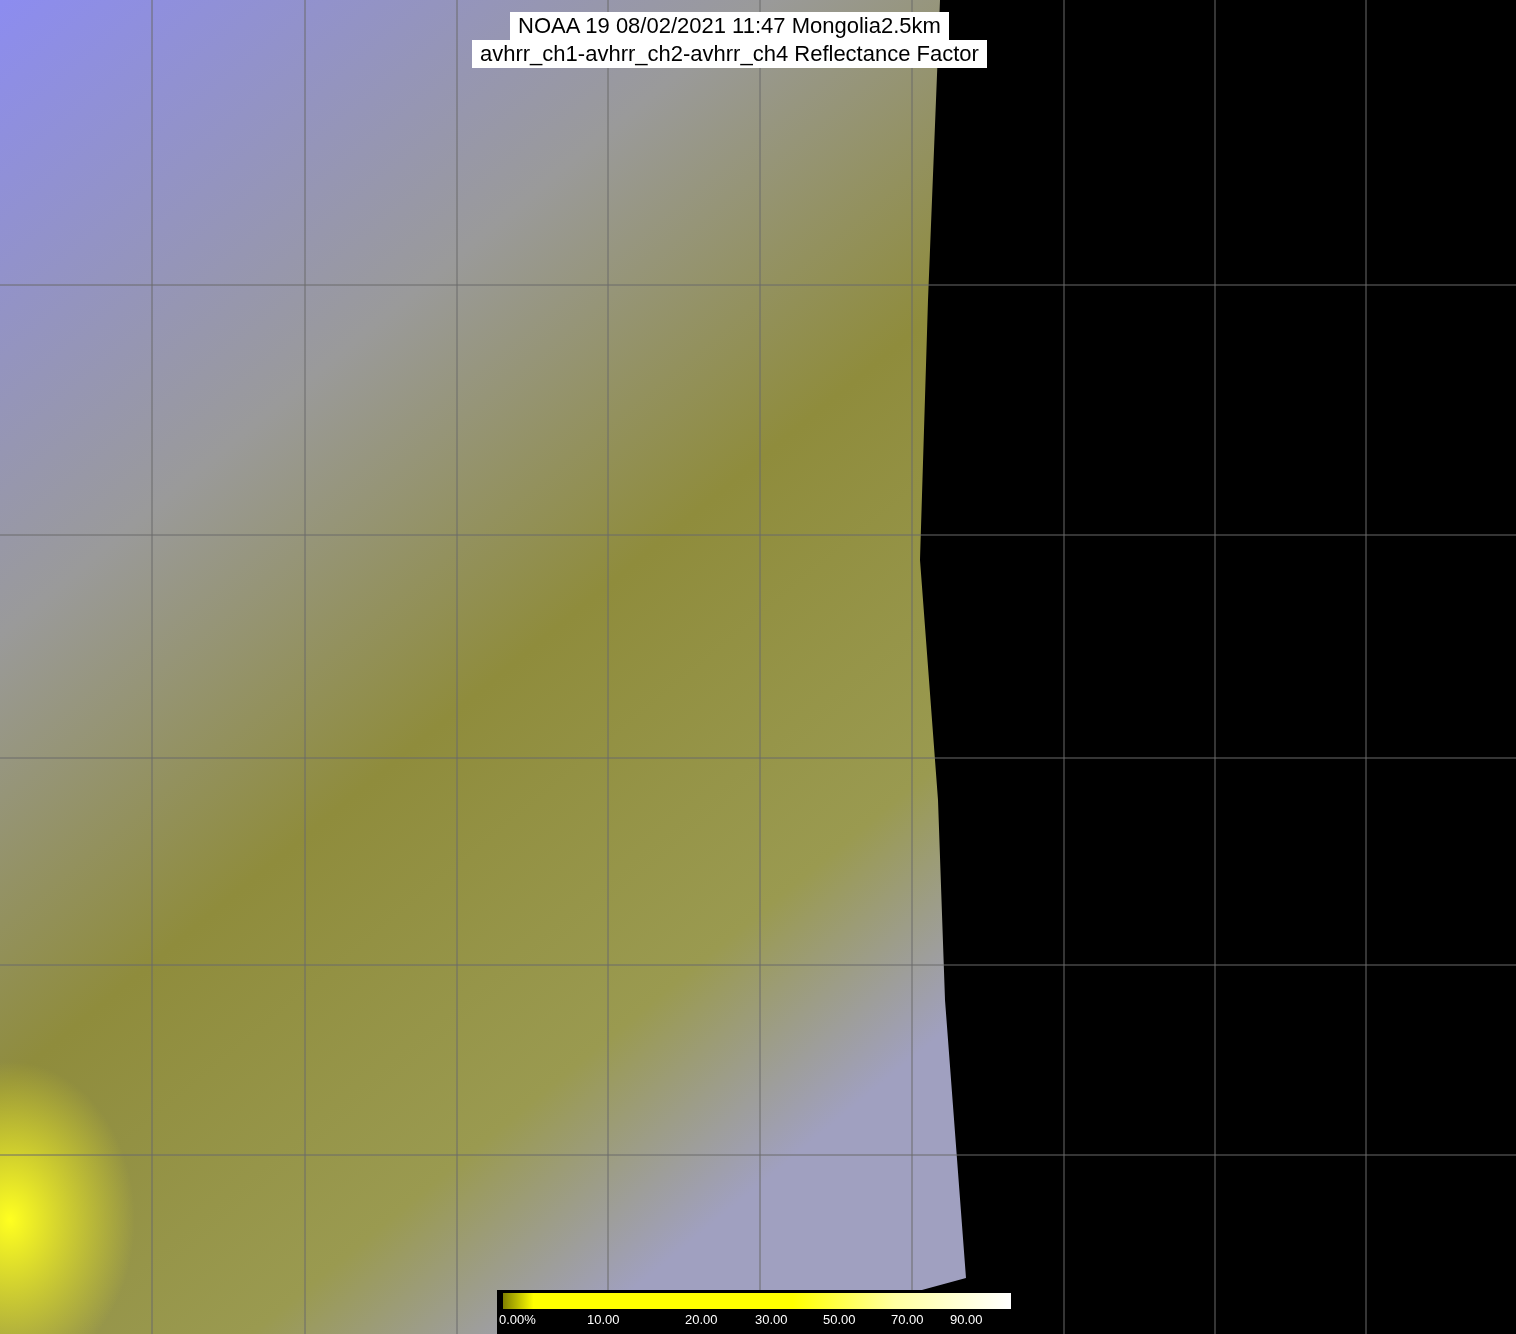 The width and height of the screenshot is (1516, 1334). Describe the element at coordinates (907, 1320) in the screenshot. I see `colorbar-label: 70.00` at that location.